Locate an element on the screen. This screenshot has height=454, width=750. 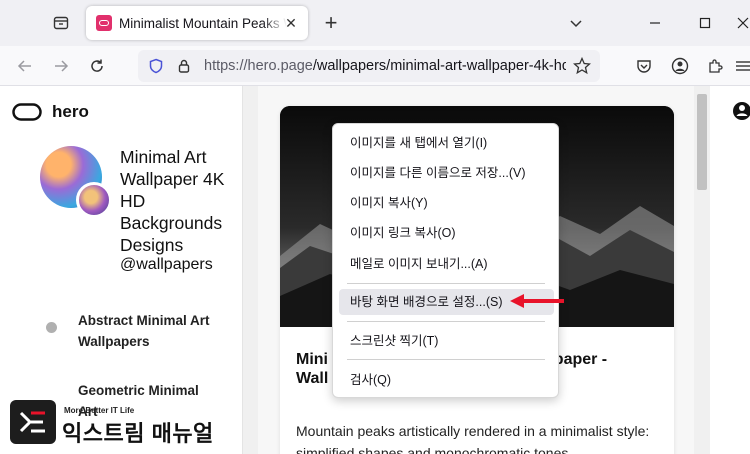
pocket-icon is located at coordinates (644, 66).